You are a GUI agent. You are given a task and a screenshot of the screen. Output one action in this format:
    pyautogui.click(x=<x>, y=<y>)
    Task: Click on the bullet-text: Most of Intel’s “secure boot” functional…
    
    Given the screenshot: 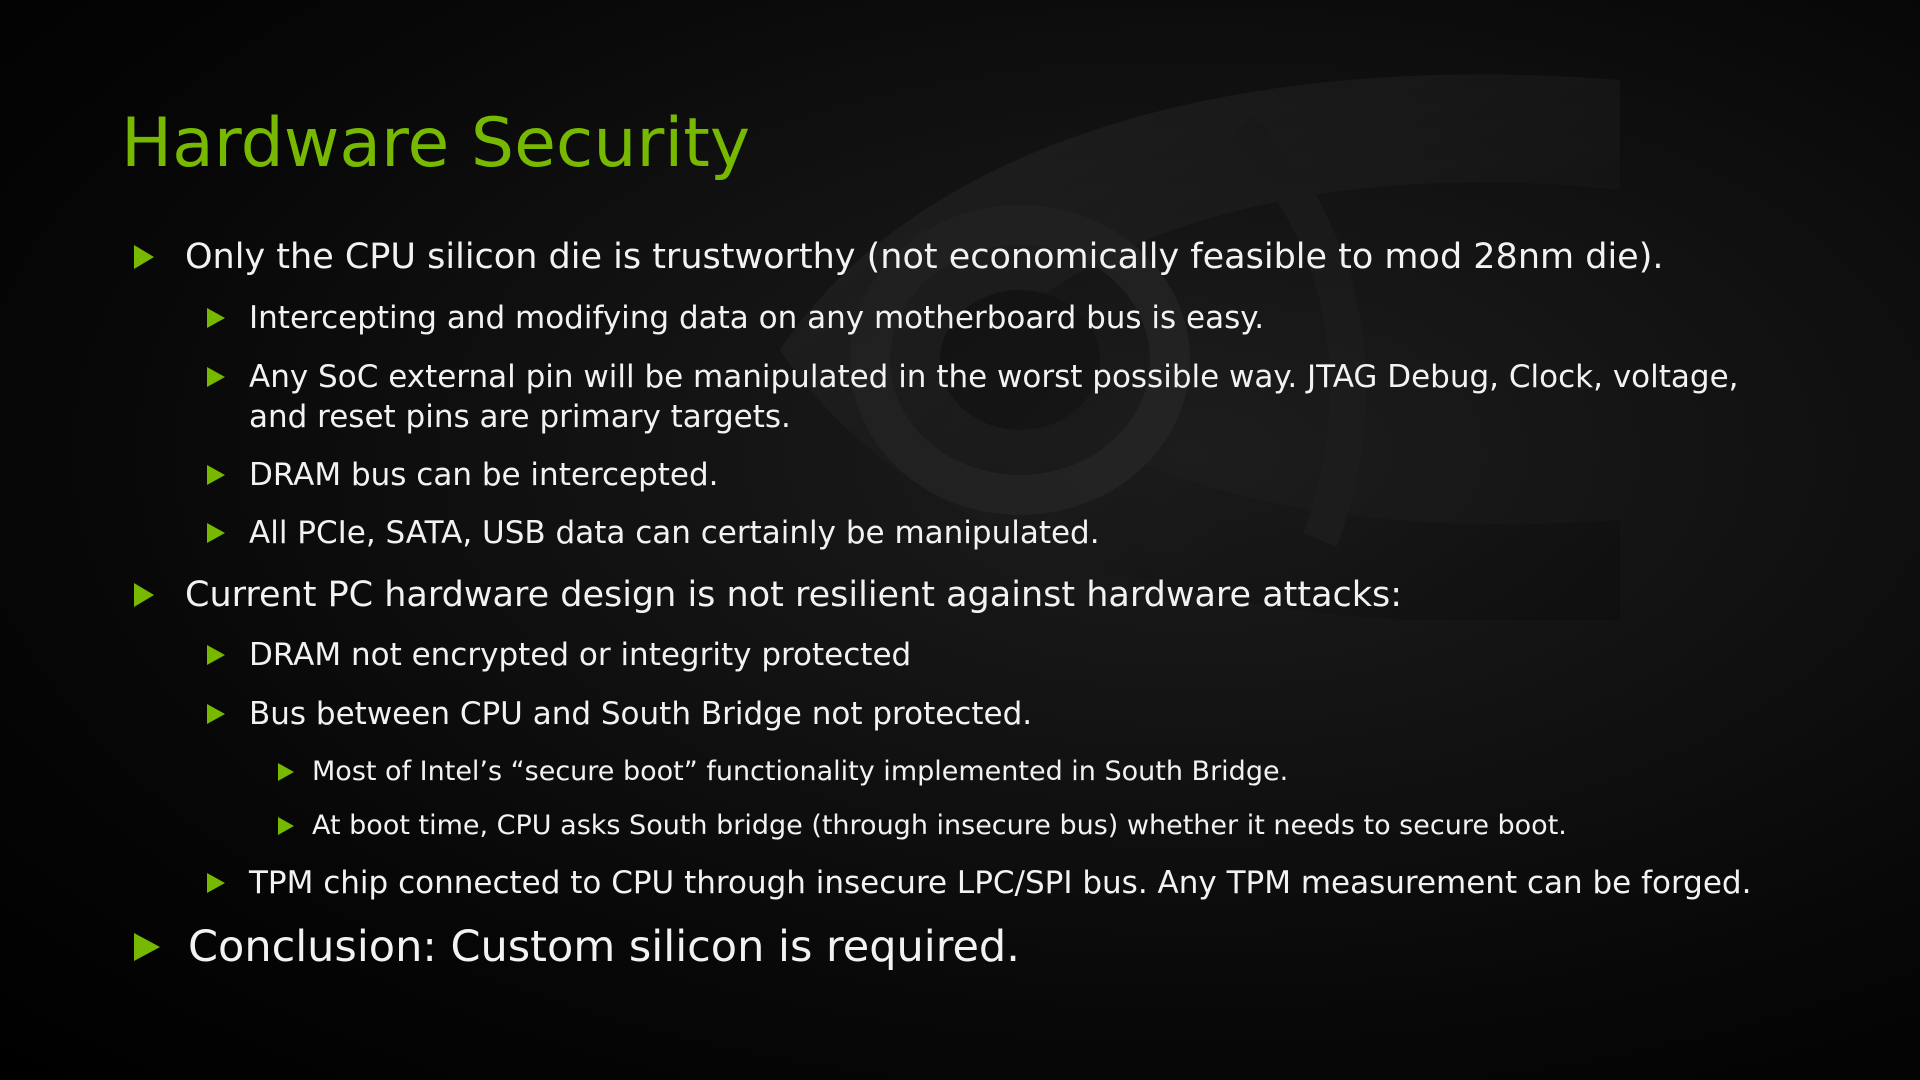 What is the action you would take?
    pyautogui.click(x=800, y=771)
    